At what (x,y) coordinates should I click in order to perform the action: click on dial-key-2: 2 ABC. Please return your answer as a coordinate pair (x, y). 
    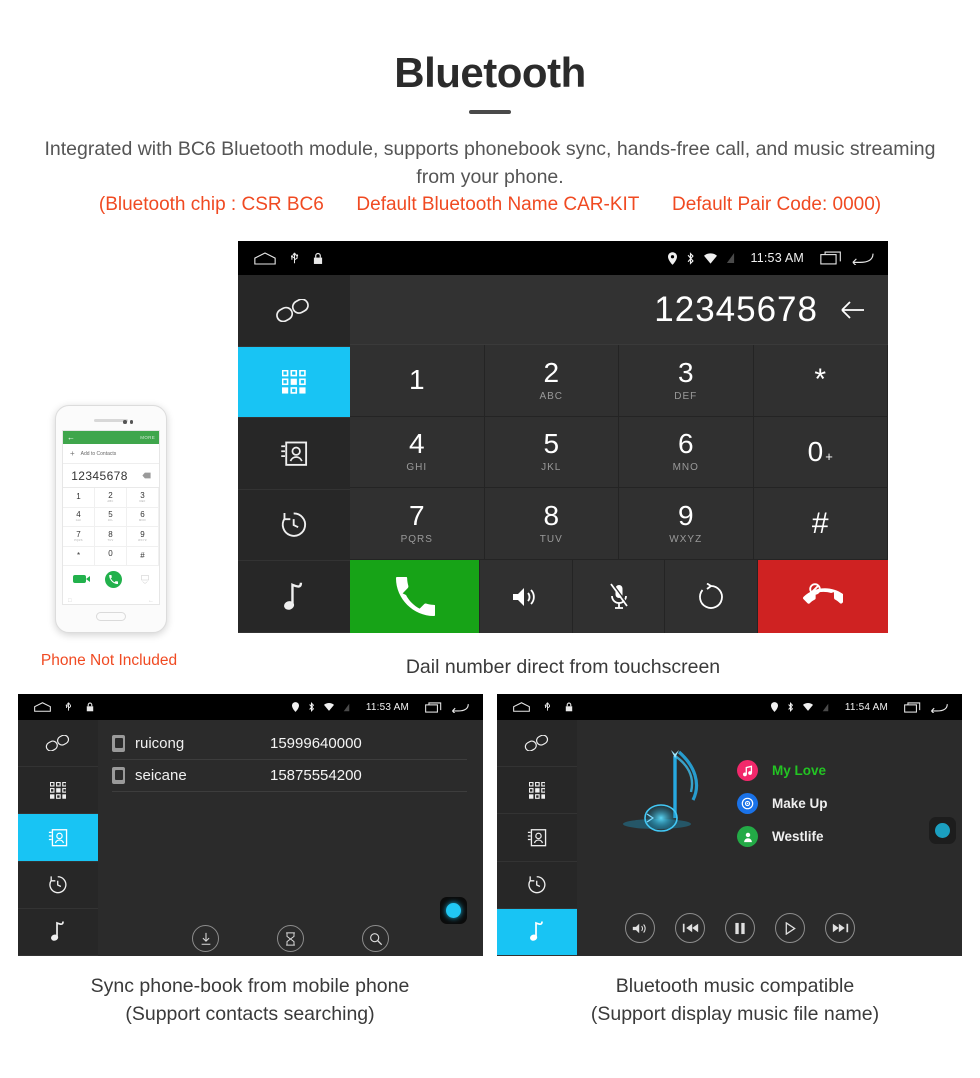
    Looking at the image, I should click on (551, 381).